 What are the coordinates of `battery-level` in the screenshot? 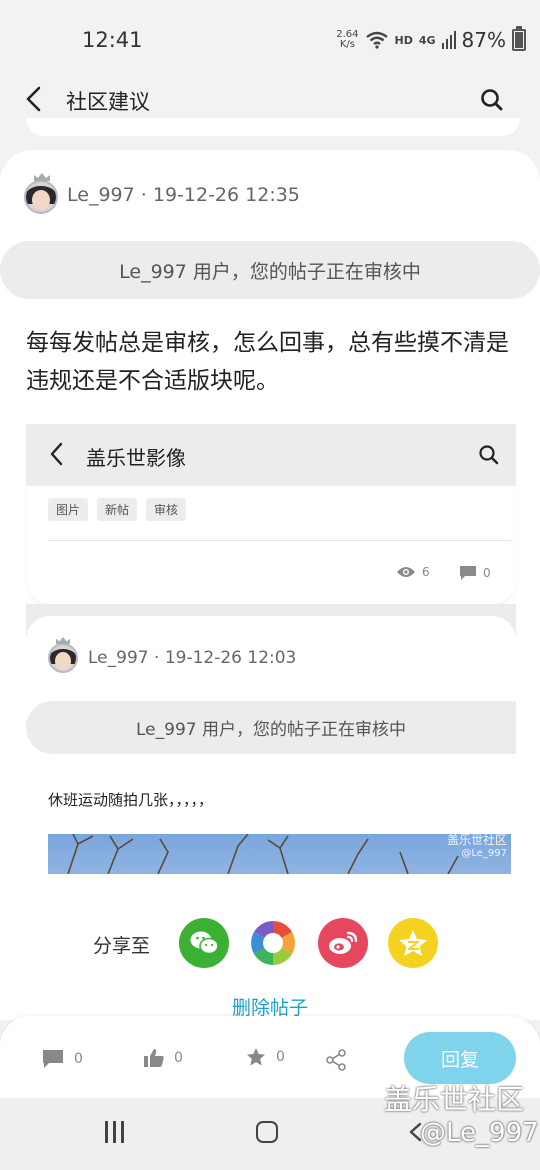 It's located at (519, 40).